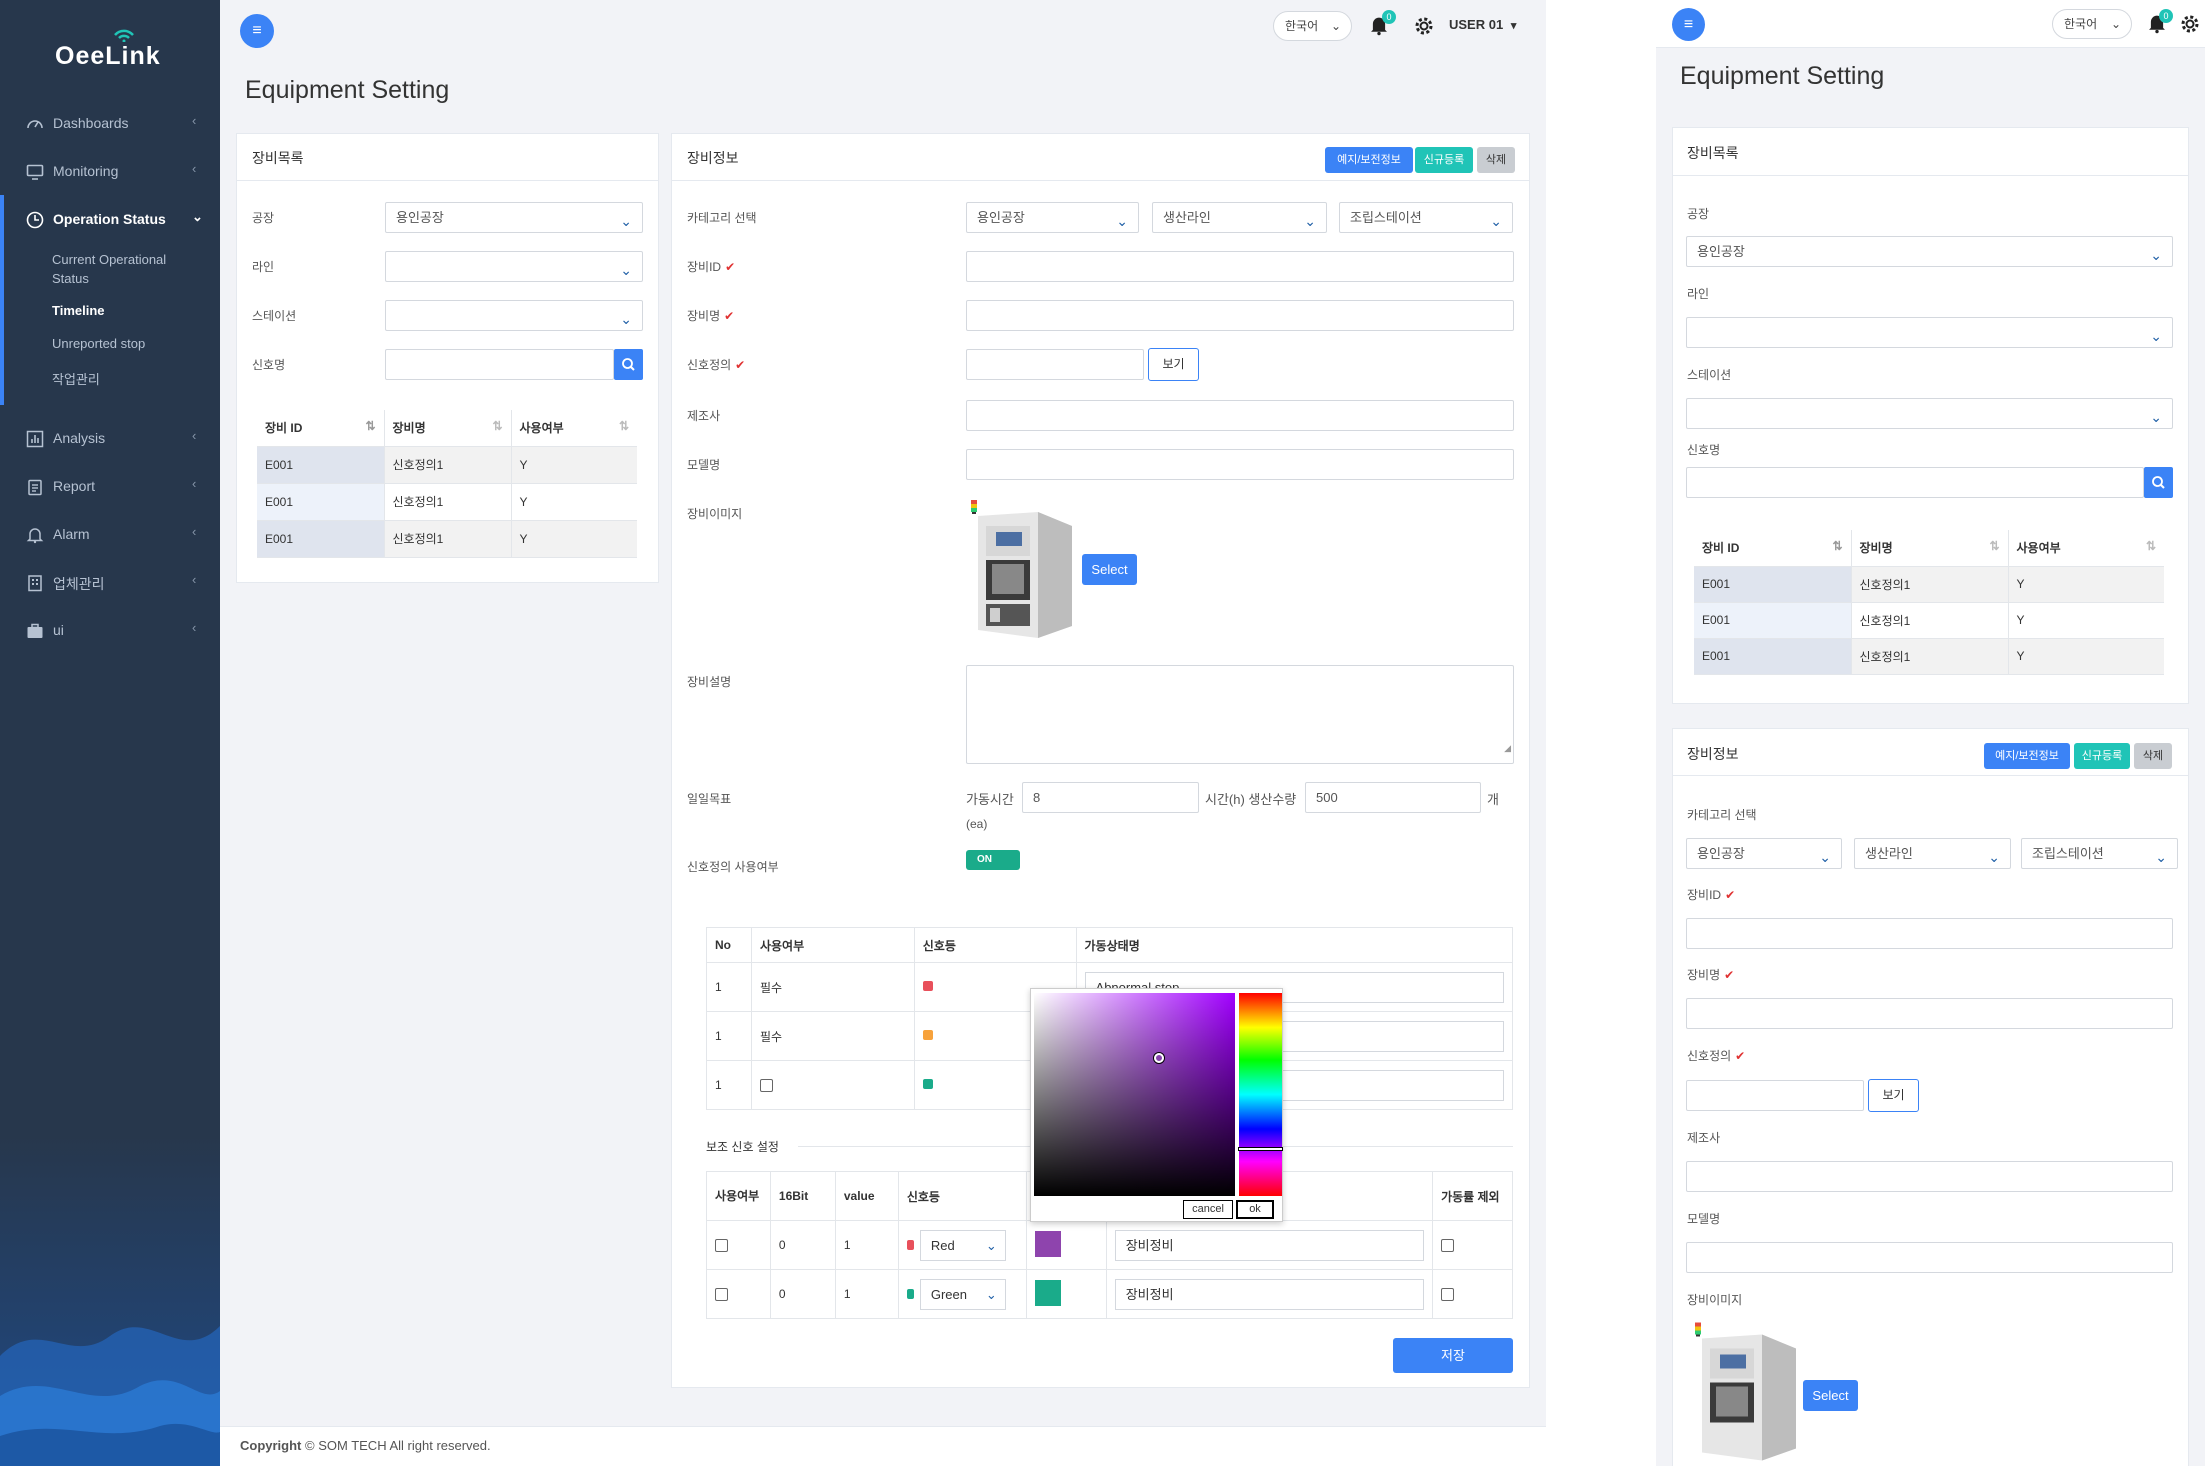  Describe the element at coordinates (499, 364) in the screenshot. I see `signal-name-input` at that location.